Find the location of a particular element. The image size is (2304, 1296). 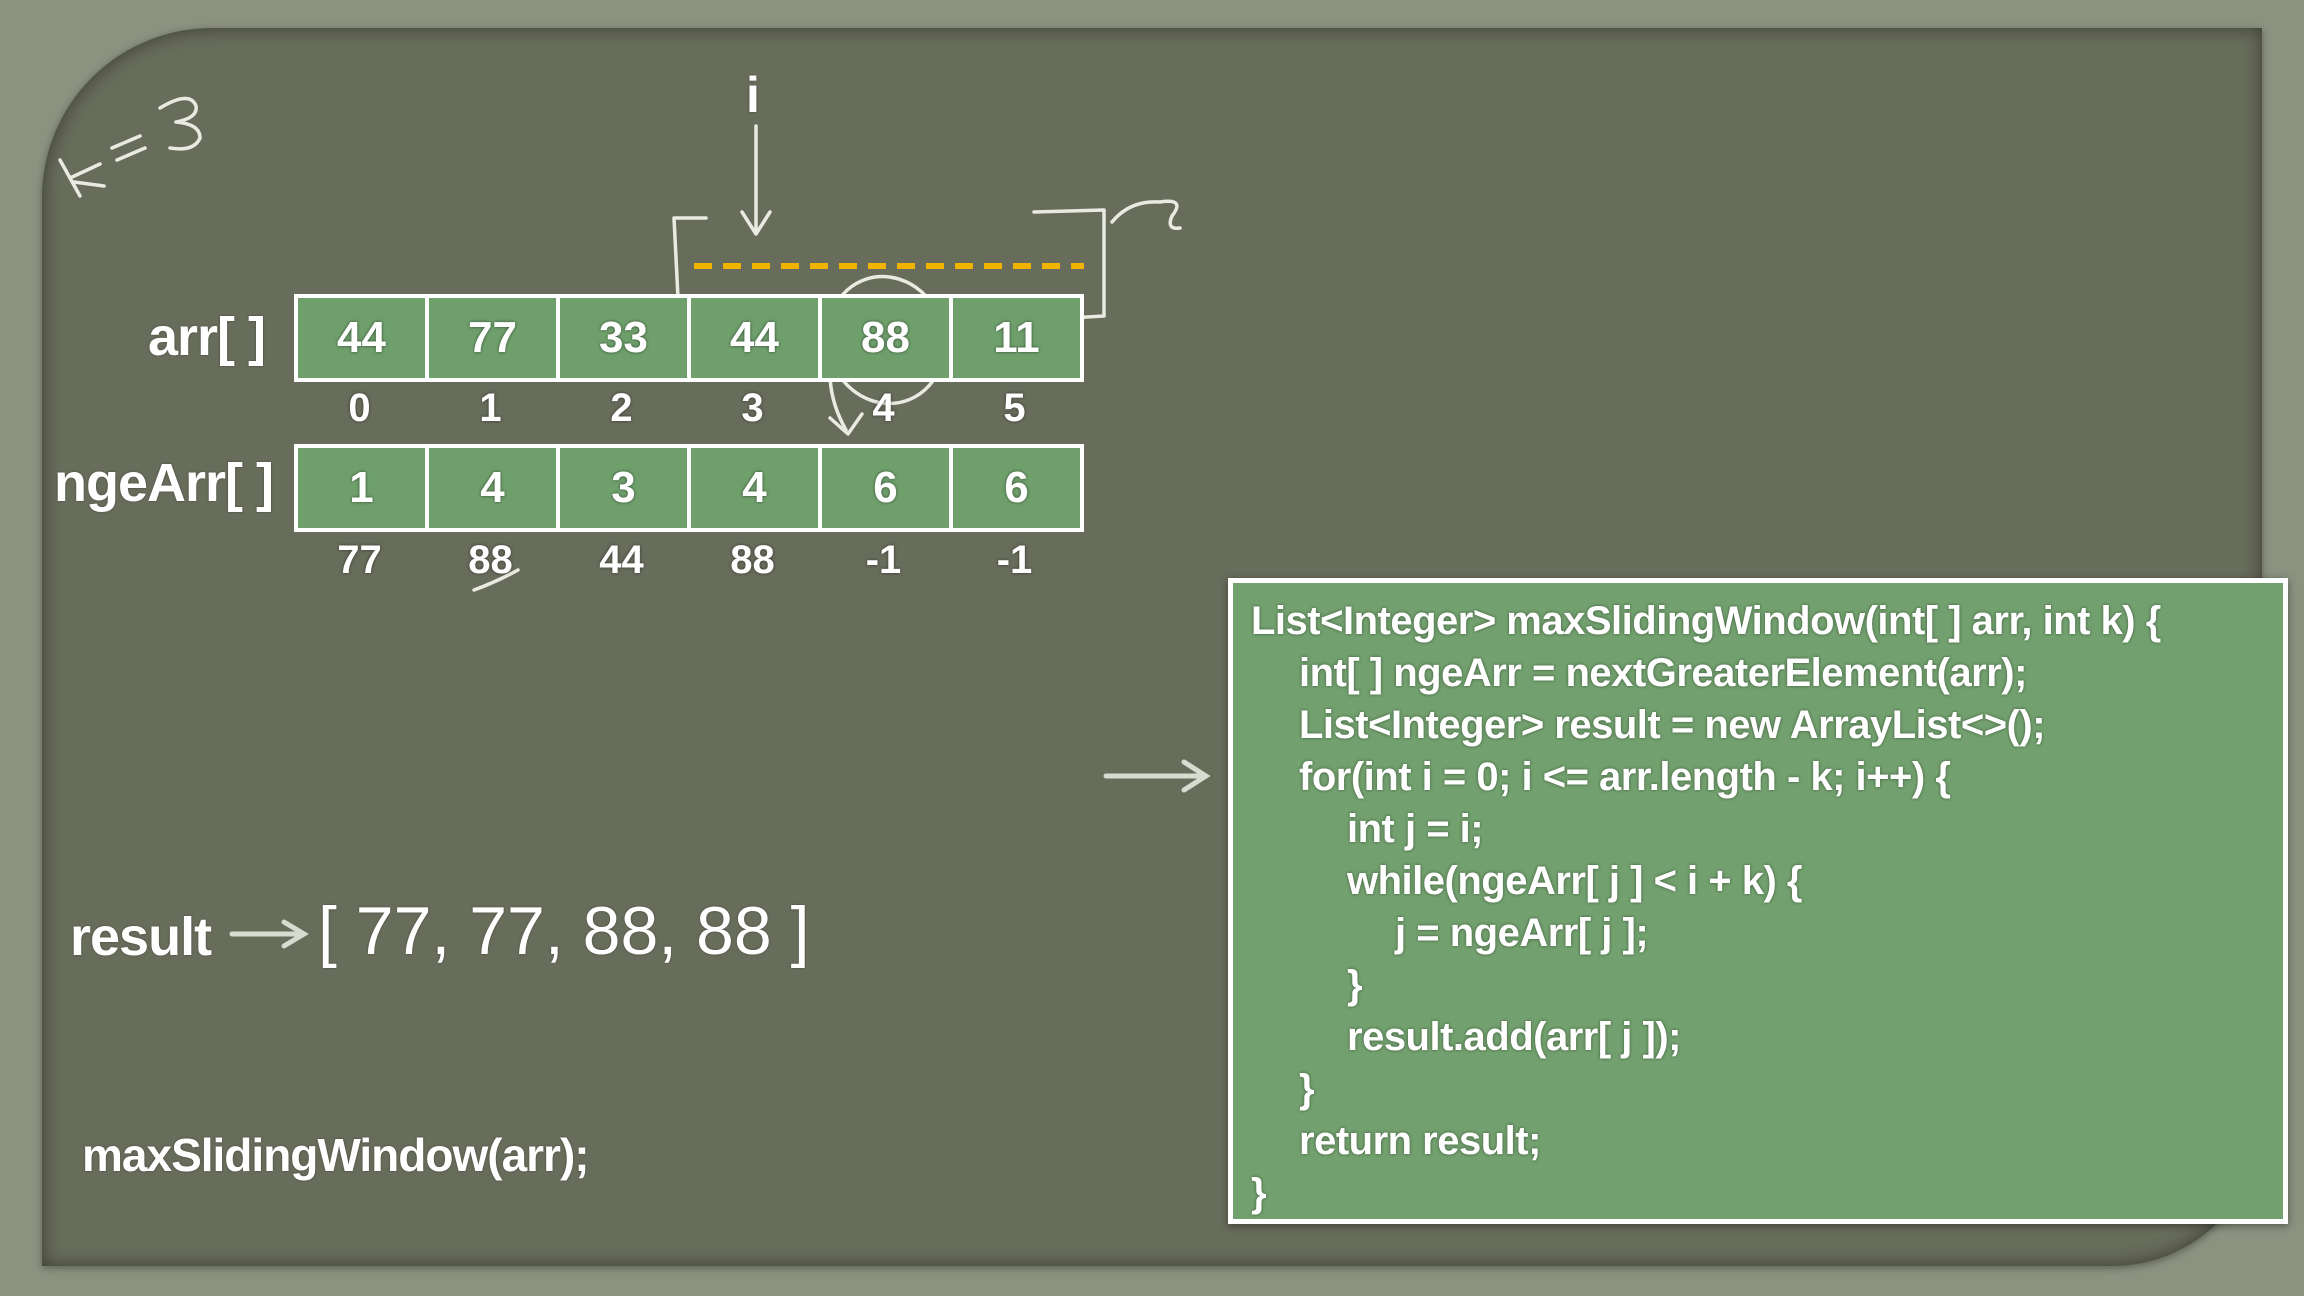

nge-element-value: 44 is located at coordinates (621, 560).